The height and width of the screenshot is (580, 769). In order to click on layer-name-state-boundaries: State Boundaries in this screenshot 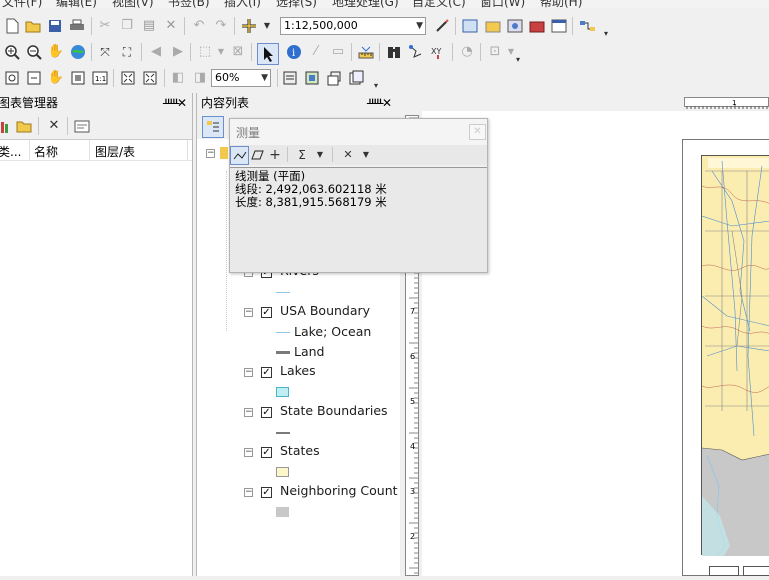, I will do `click(334, 410)`.